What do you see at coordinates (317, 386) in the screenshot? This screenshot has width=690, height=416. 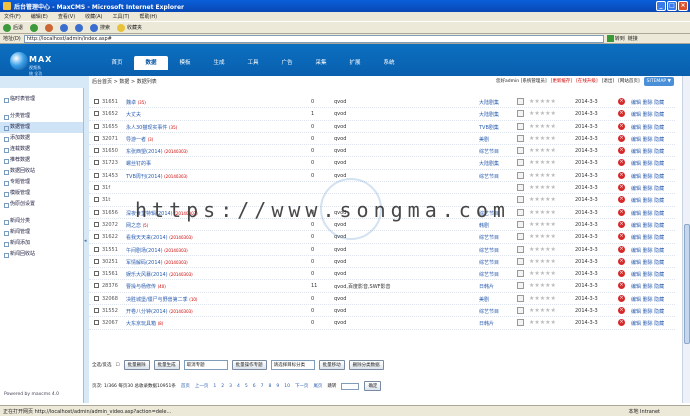 I see `pager-last: 尾页` at bounding box center [317, 386].